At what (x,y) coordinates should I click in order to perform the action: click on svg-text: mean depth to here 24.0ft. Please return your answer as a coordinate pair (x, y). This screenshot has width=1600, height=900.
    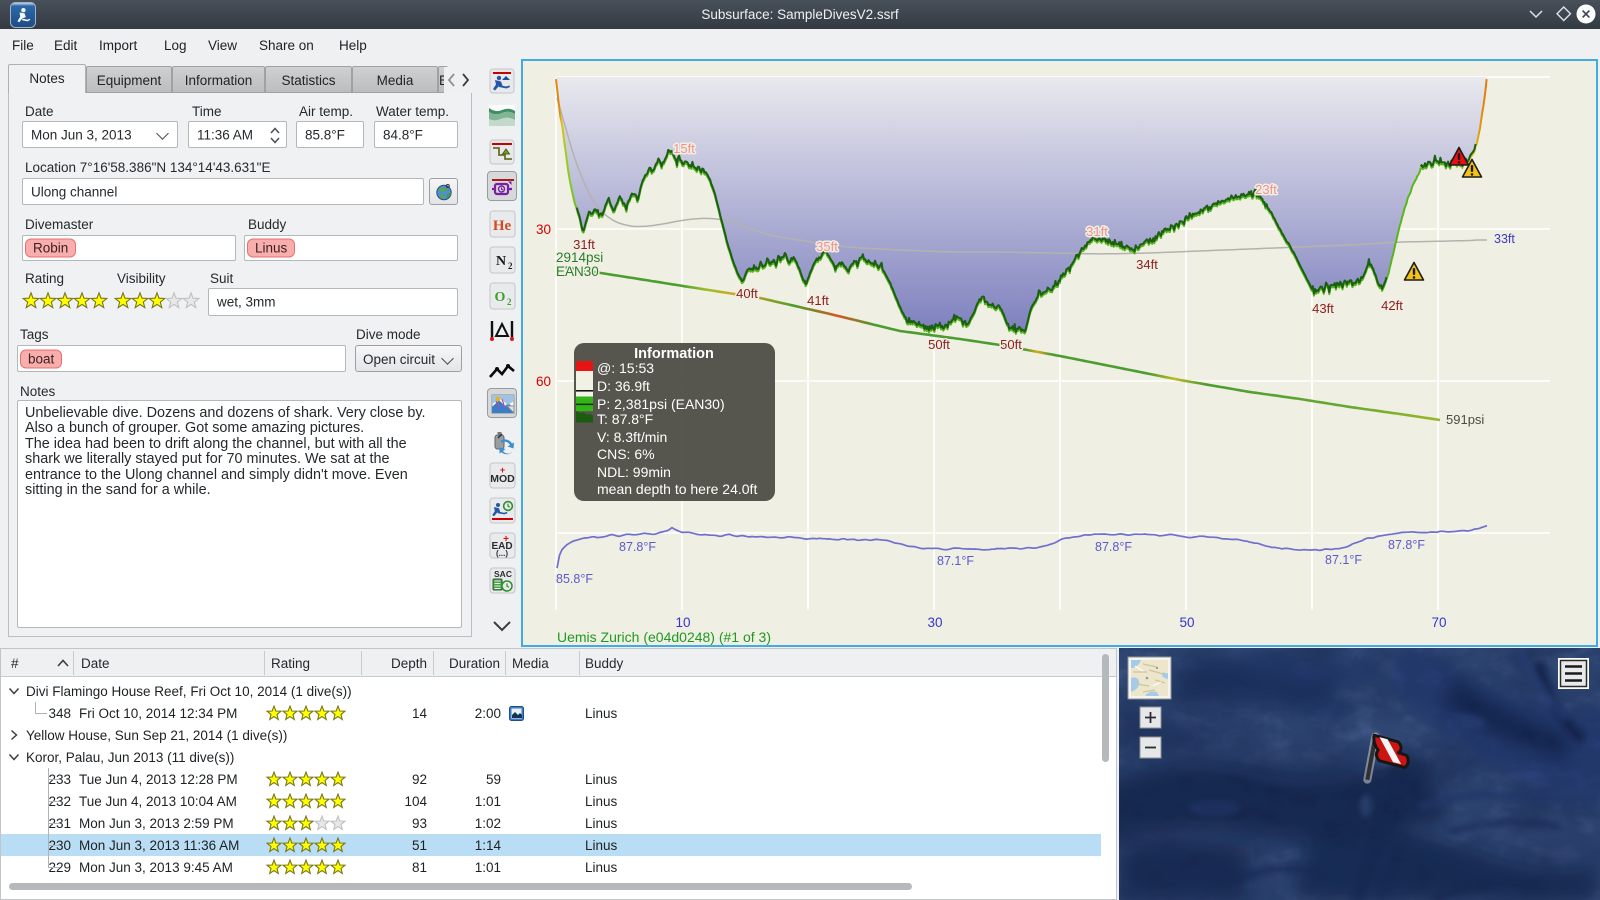
    Looking at the image, I should click on (677, 489).